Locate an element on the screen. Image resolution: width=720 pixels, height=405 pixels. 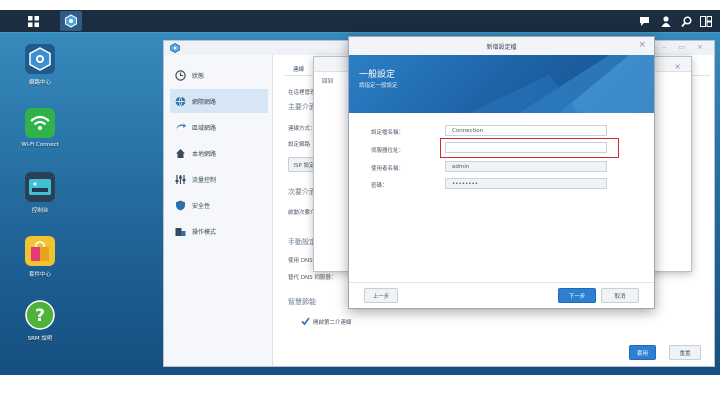
dialog-subheading: 請指定一般設定 is located at coordinates (378, 86).